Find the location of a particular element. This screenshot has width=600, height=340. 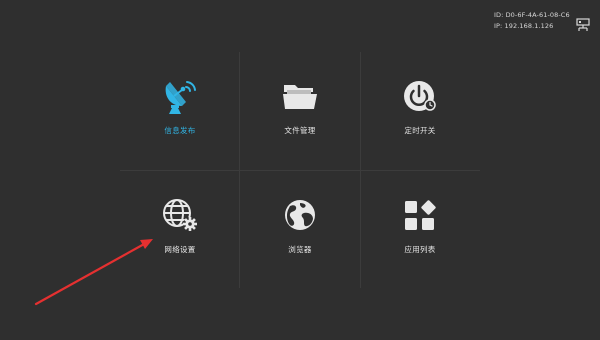

device-id-text: ID: D0-6F-4A-61-08-C6 is located at coordinates (532, 15).